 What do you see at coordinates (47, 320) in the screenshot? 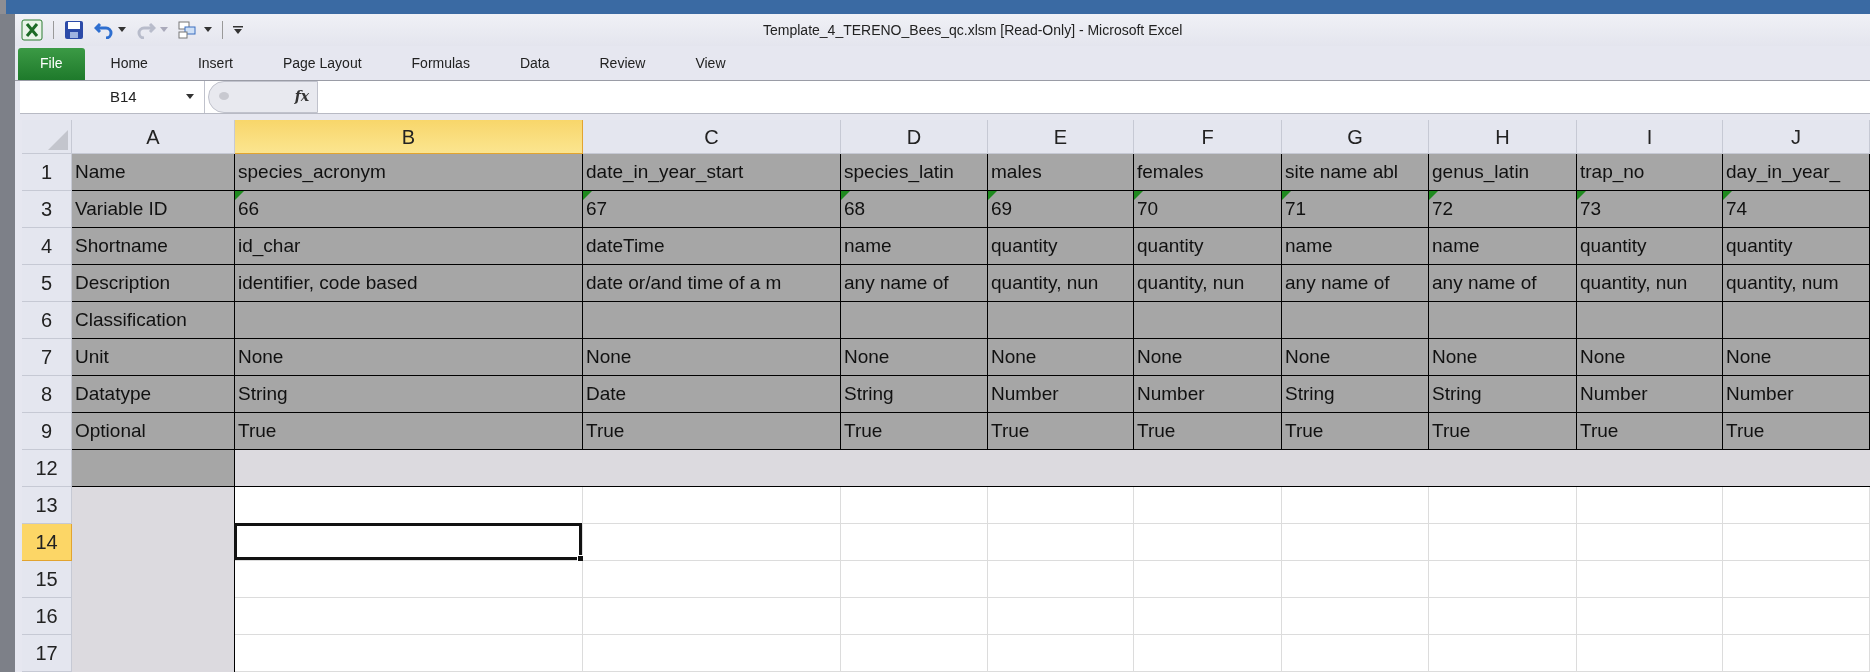
I see `row-header: 6` at bounding box center [47, 320].